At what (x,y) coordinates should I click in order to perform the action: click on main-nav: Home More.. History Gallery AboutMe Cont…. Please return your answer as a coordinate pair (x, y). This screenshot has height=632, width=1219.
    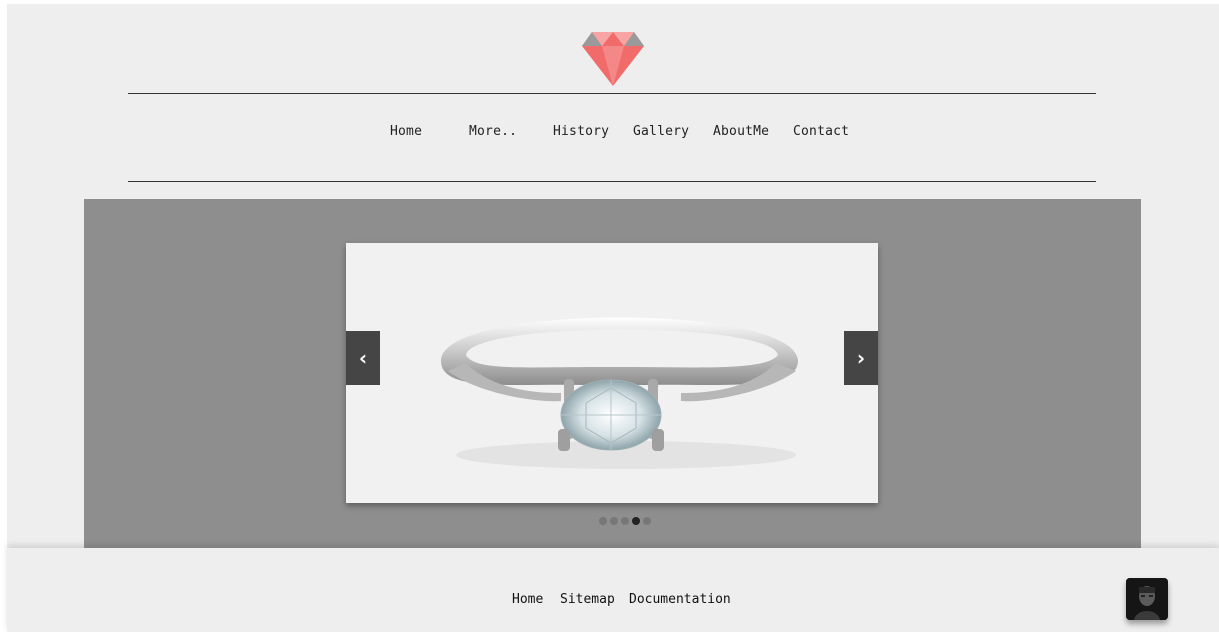
    Looking at the image, I should click on (613, 133).